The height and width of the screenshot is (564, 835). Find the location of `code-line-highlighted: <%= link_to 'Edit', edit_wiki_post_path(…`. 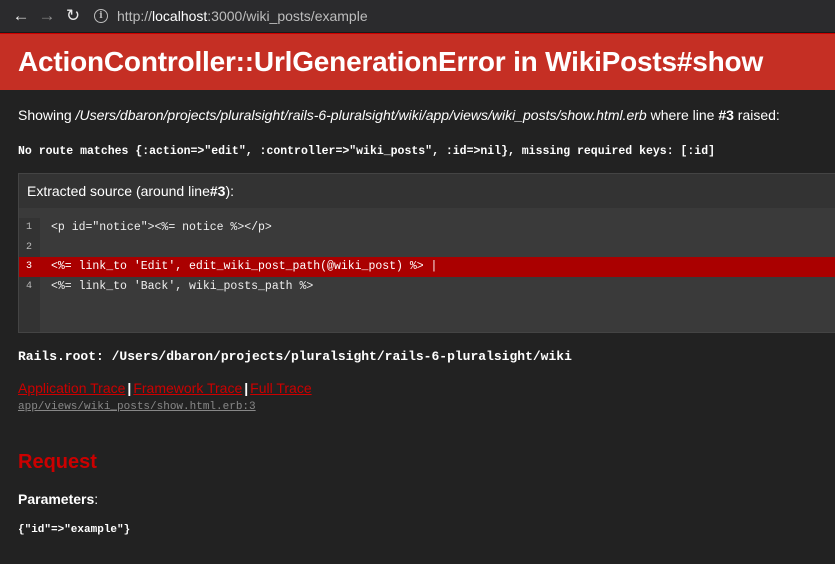

code-line-highlighted: <%= link_to 'Edit', edit_wiki_post_path(… is located at coordinates (437, 267).